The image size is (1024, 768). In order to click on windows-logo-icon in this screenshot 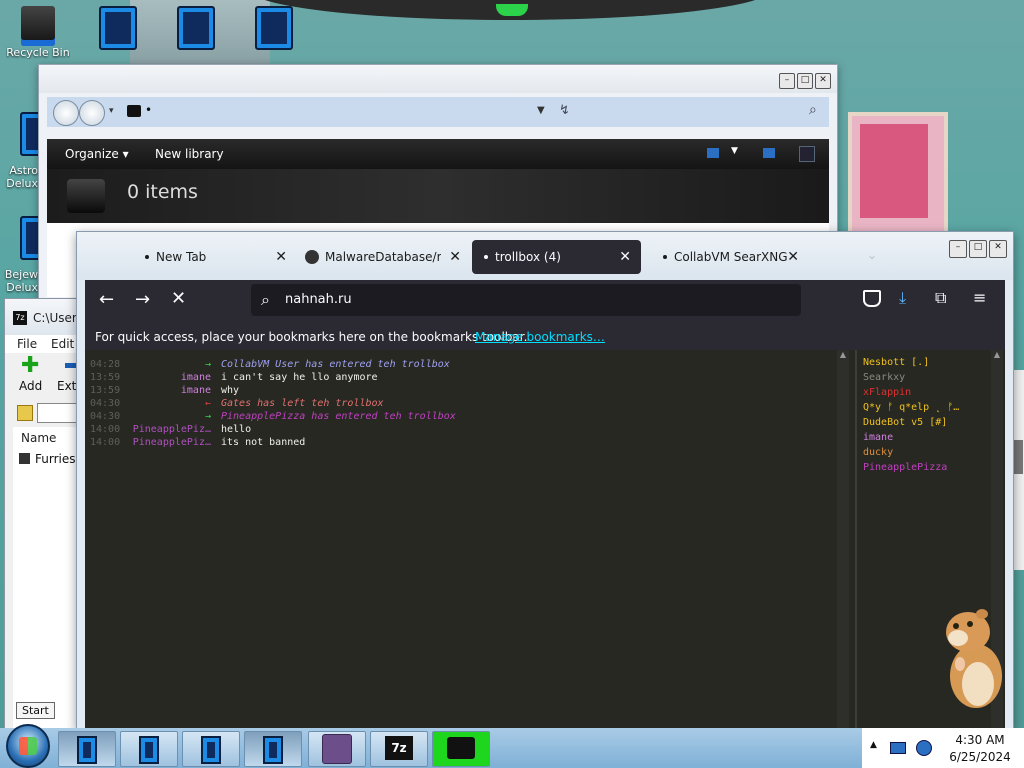, I will do `click(28, 746)`.